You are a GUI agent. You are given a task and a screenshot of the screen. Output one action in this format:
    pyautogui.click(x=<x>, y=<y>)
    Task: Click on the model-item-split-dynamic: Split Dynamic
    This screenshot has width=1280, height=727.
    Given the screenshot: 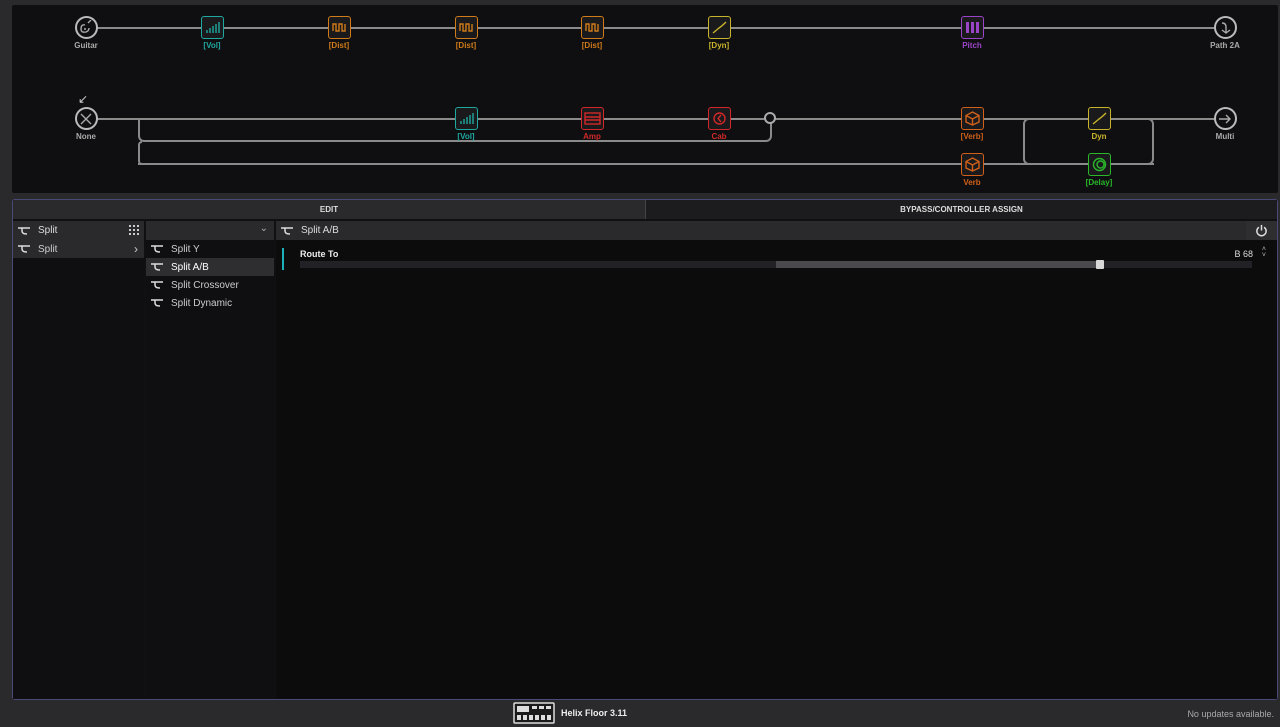 What is the action you would take?
    pyautogui.click(x=210, y=303)
    